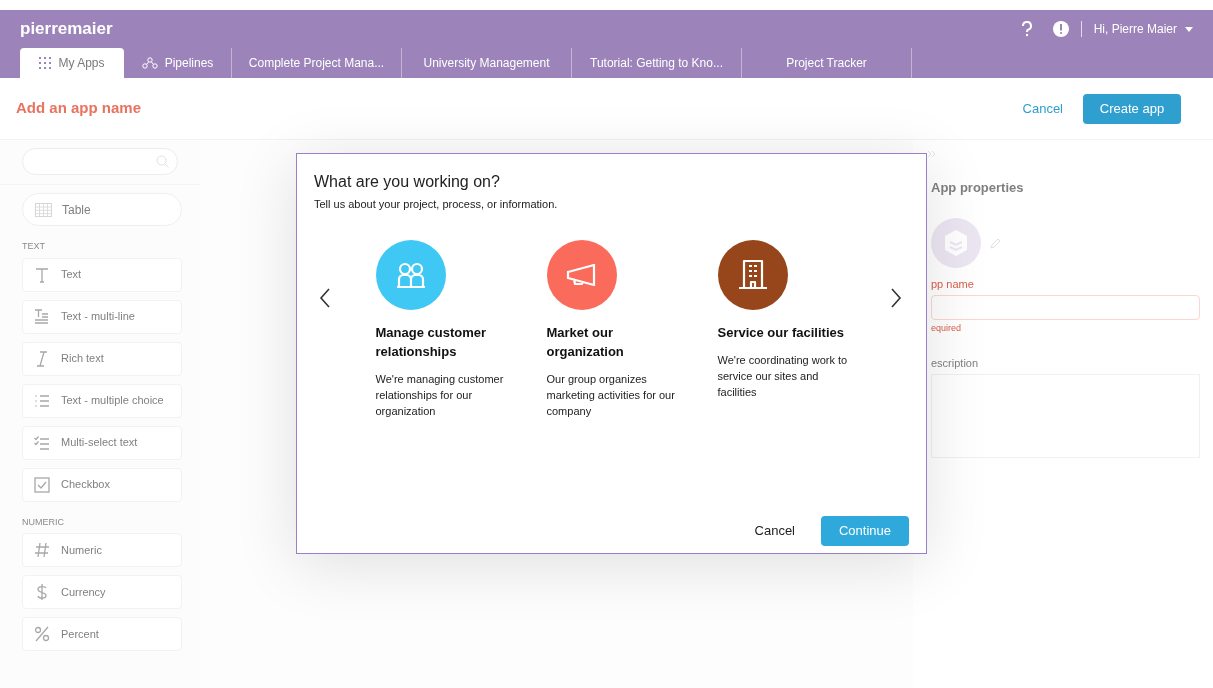 The width and height of the screenshot is (1213, 688). Describe the element at coordinates (1060, 29) in the screenshot. I see `alert-icon` at that location.